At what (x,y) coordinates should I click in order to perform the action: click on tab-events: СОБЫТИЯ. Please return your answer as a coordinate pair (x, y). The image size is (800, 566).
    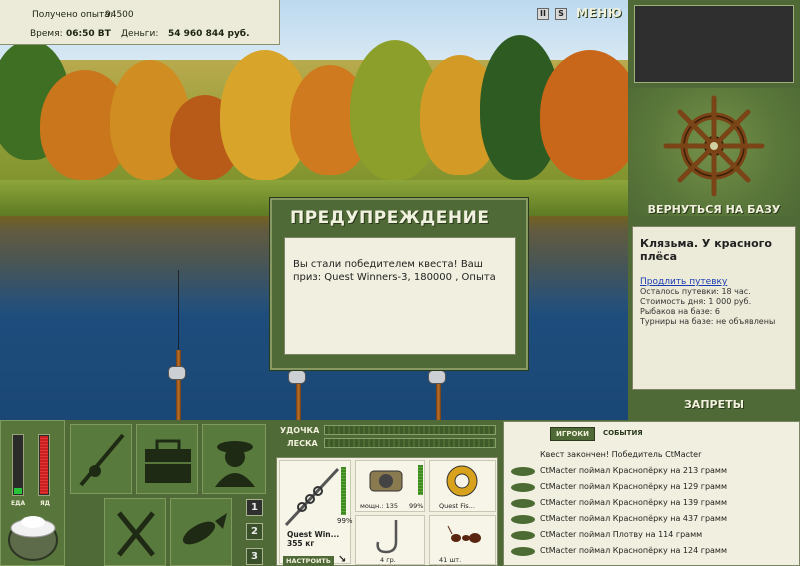
    Looking at the image, I should click on (623, 433).